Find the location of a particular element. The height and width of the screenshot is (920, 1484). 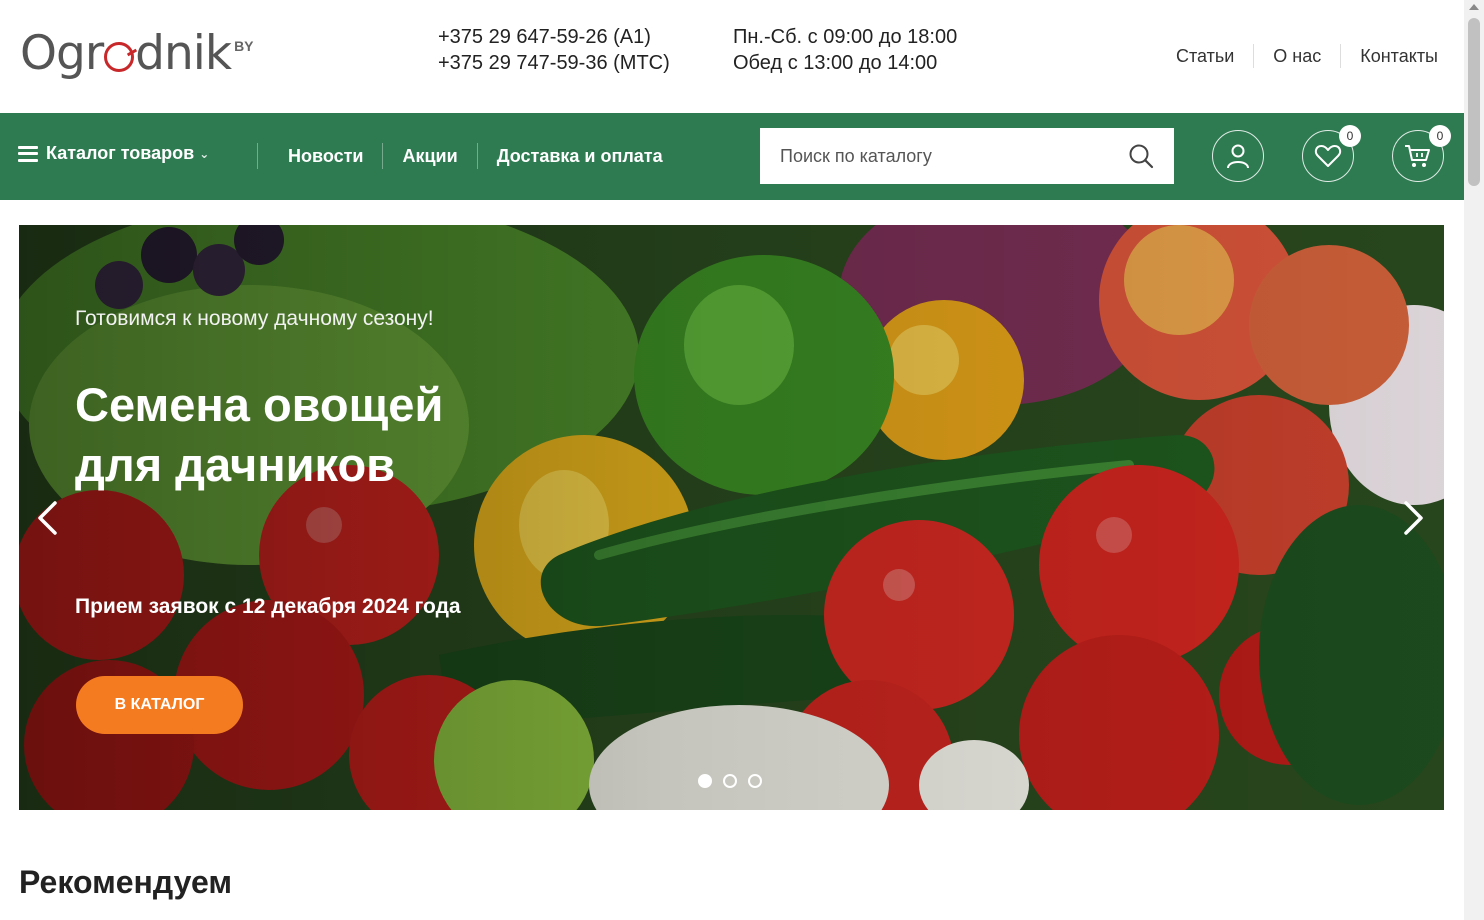

catalog-cta-button: В КАТАЛОГ is located at coordinates (159, 705).